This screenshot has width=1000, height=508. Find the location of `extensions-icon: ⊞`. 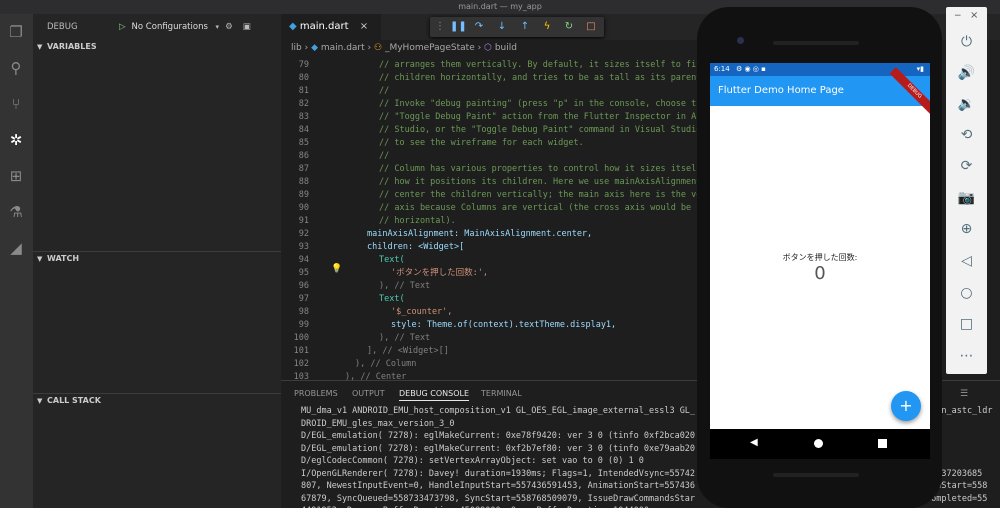

extensions-icon: ⊞ is located at coordinates (16, 176).